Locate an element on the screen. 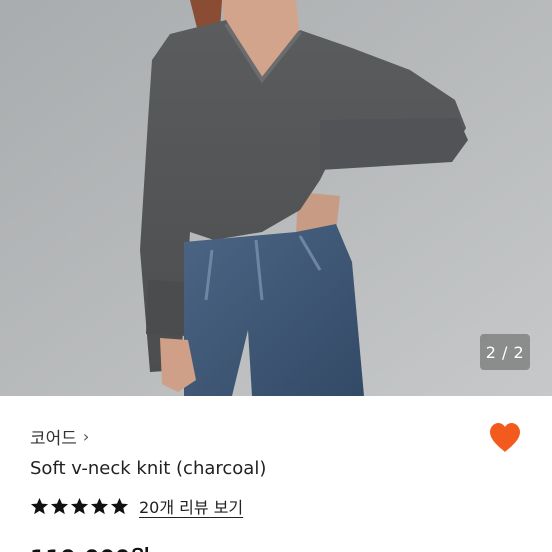 The height and width of the screenshot is (552, 552). brand-link: 코어드 › is located at coordinates (59, 436).